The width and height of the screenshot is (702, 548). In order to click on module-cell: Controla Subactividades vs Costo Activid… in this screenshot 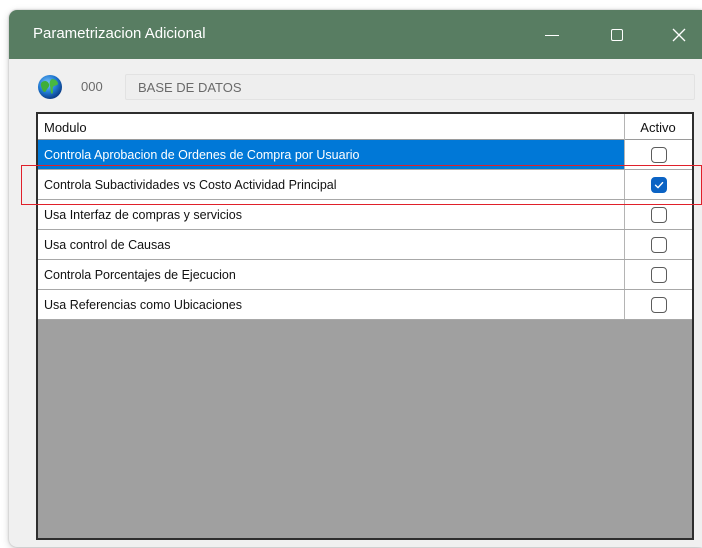, I will do `click(331, 184)`.